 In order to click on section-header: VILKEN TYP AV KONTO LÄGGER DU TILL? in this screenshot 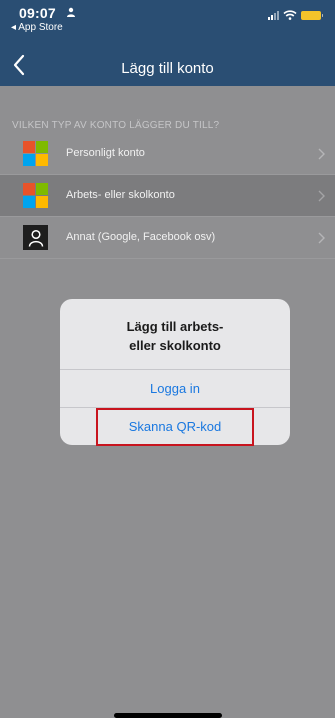, I will do `click(116, 125)`.